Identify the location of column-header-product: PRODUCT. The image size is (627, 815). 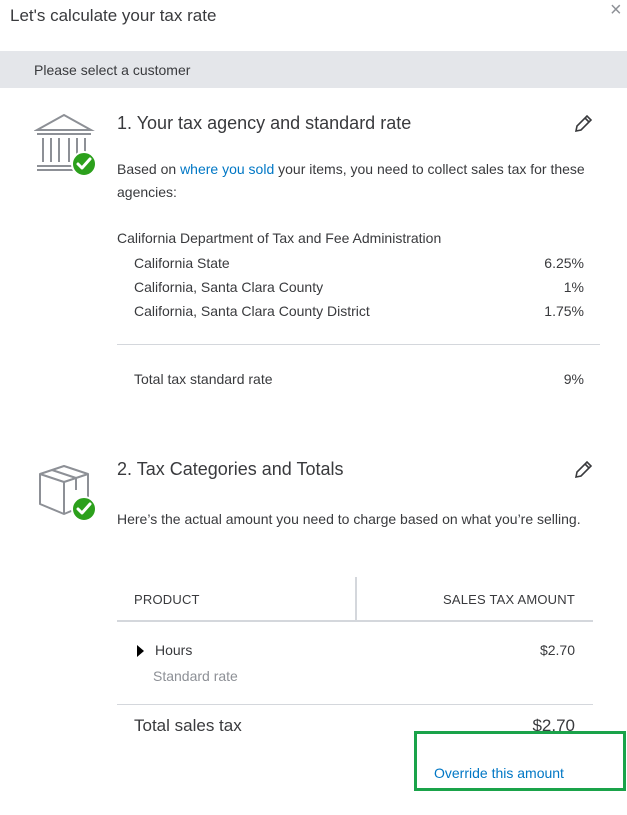
(167, 599).